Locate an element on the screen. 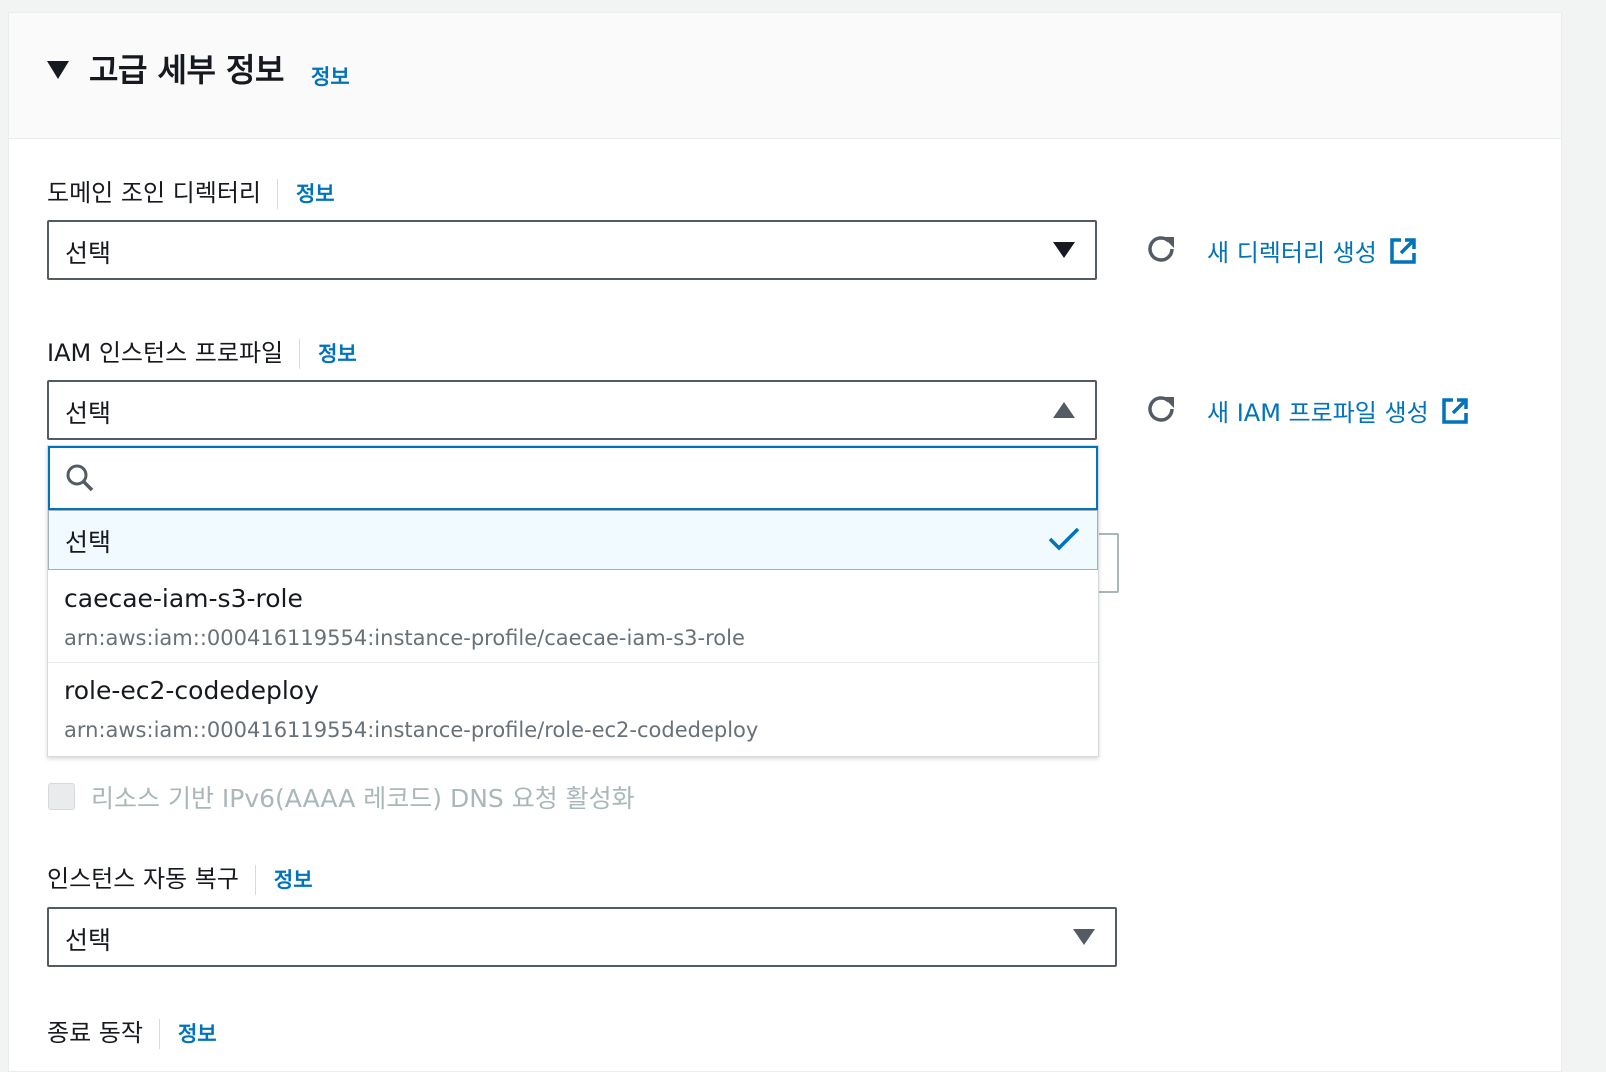 The height and width of the screenshot is (1072, 1606). domain-join-label: 도메인 조인 디렉터리 is located at coordinates (154, 193).